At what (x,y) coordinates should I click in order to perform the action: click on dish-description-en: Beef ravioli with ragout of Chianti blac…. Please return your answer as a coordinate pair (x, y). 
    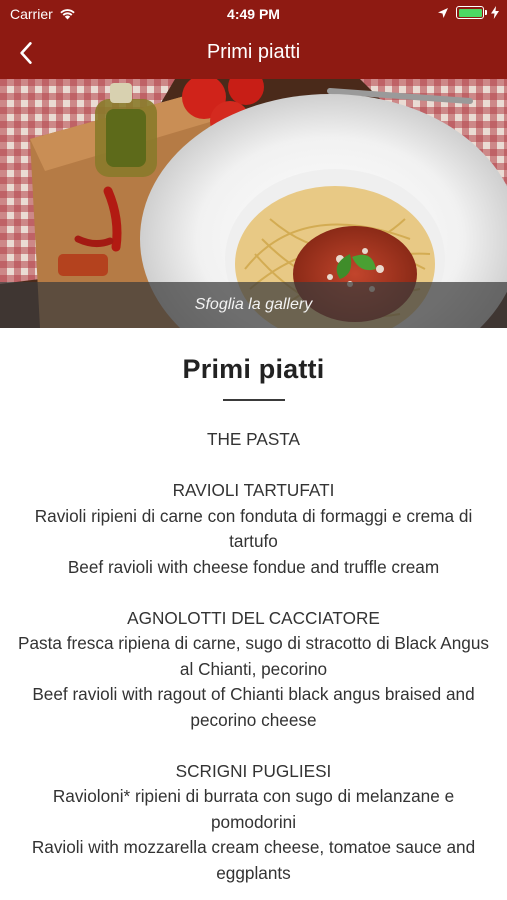
    Looking at the image, I should click on (253, 707).